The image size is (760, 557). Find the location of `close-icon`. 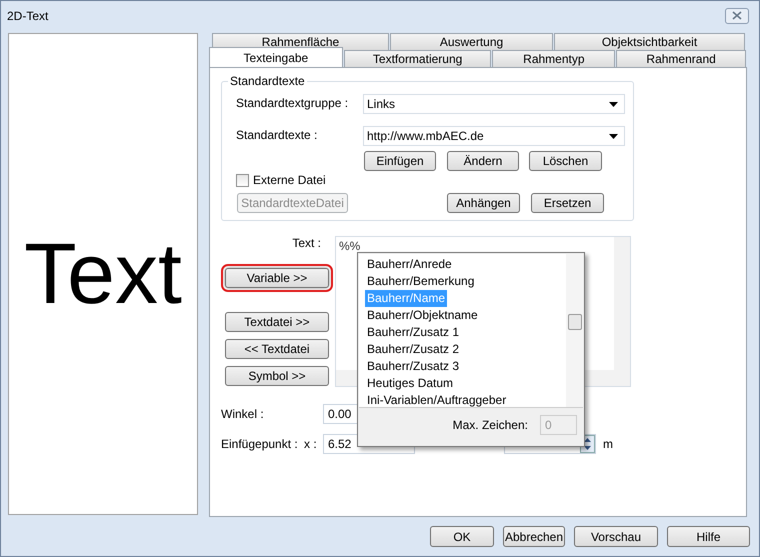

close-icon is located at coordinates (737, 15).